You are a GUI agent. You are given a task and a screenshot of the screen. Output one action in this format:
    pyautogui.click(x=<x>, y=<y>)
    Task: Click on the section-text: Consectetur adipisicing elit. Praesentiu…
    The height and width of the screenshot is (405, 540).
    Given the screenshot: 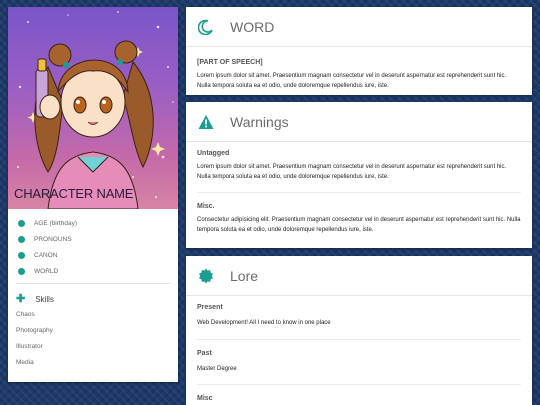 What is the action you would take?
    pyautogui.click(x=359, y=225)
    